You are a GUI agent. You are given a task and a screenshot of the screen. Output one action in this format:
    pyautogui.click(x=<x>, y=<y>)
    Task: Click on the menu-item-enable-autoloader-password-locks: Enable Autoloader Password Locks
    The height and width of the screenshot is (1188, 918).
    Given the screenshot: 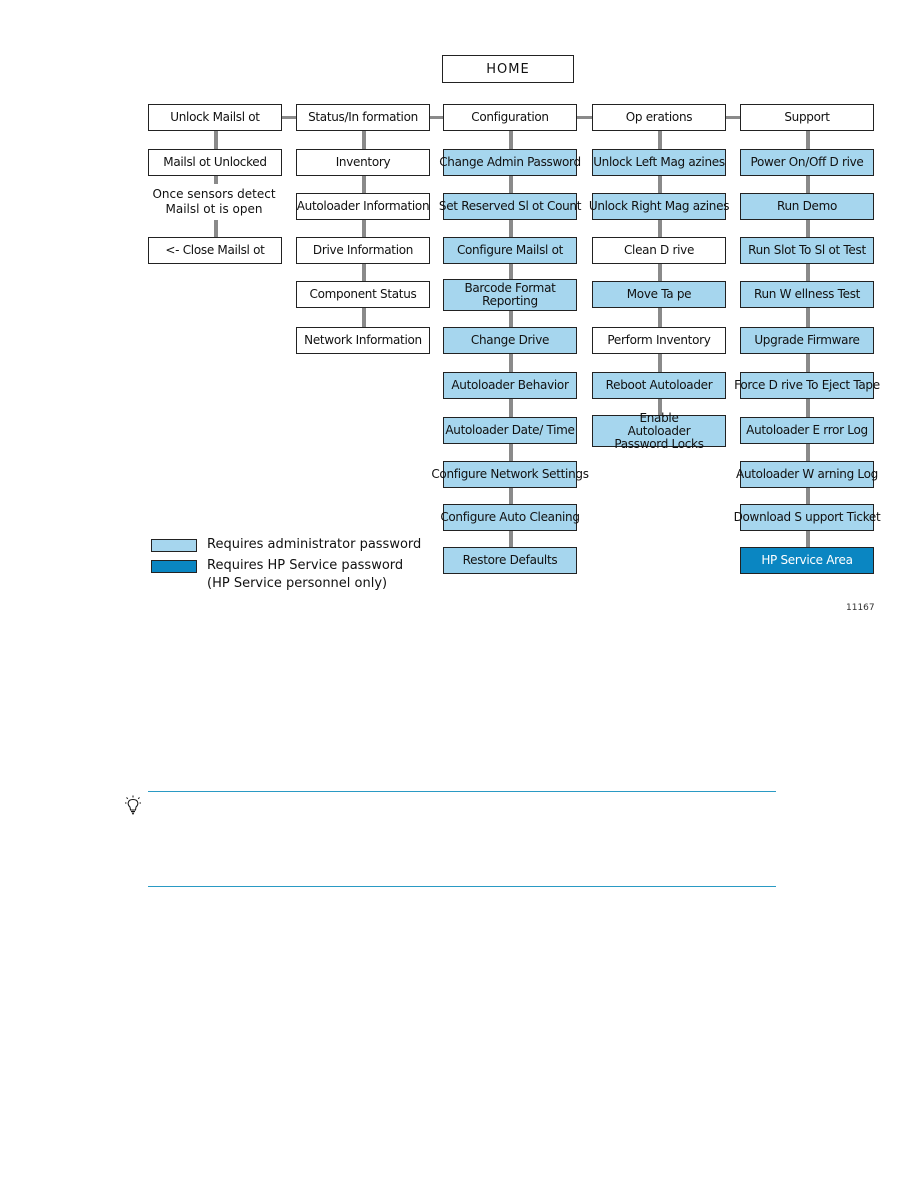 What is the action you would take?
    pyautogui.click(x=659, y=430)
    